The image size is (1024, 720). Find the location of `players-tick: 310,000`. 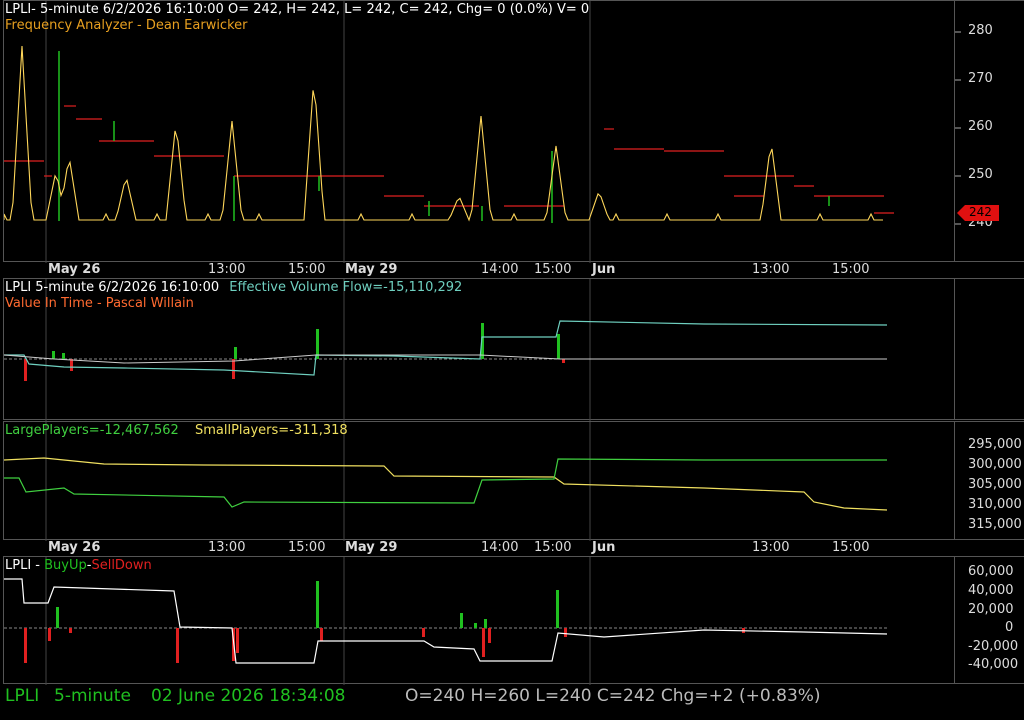

players-tick: 310,000 is located at coordinates (995, 504).